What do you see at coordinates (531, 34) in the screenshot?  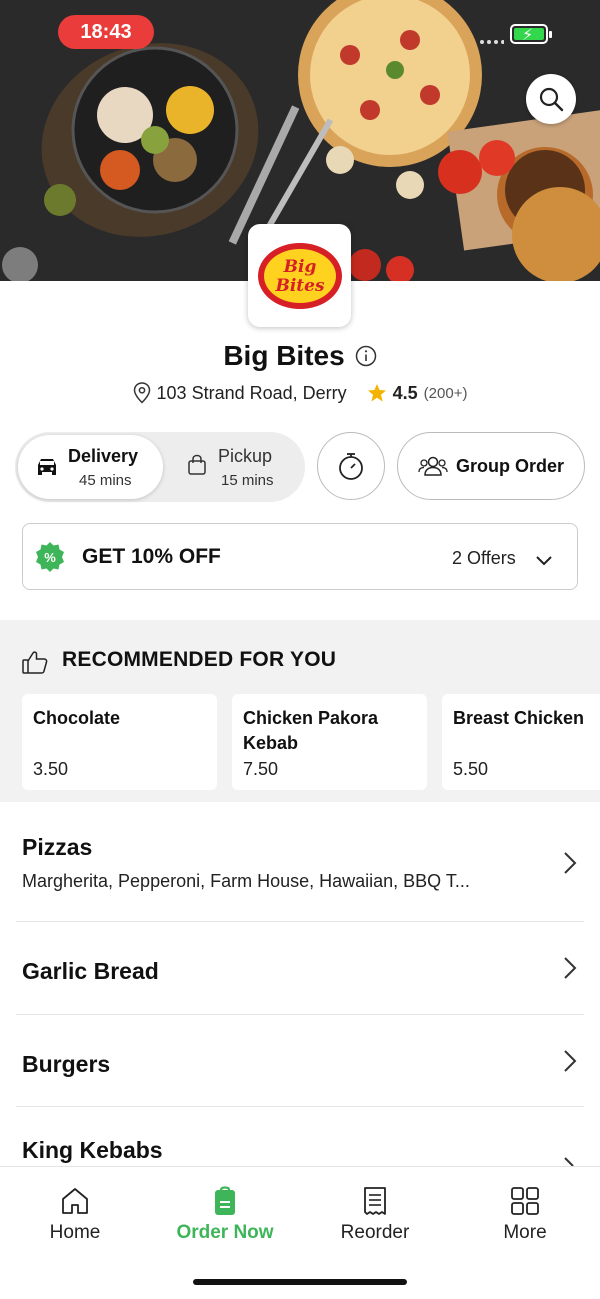 I see `battery-icon: ⚡` at bounding box center [531, 34].